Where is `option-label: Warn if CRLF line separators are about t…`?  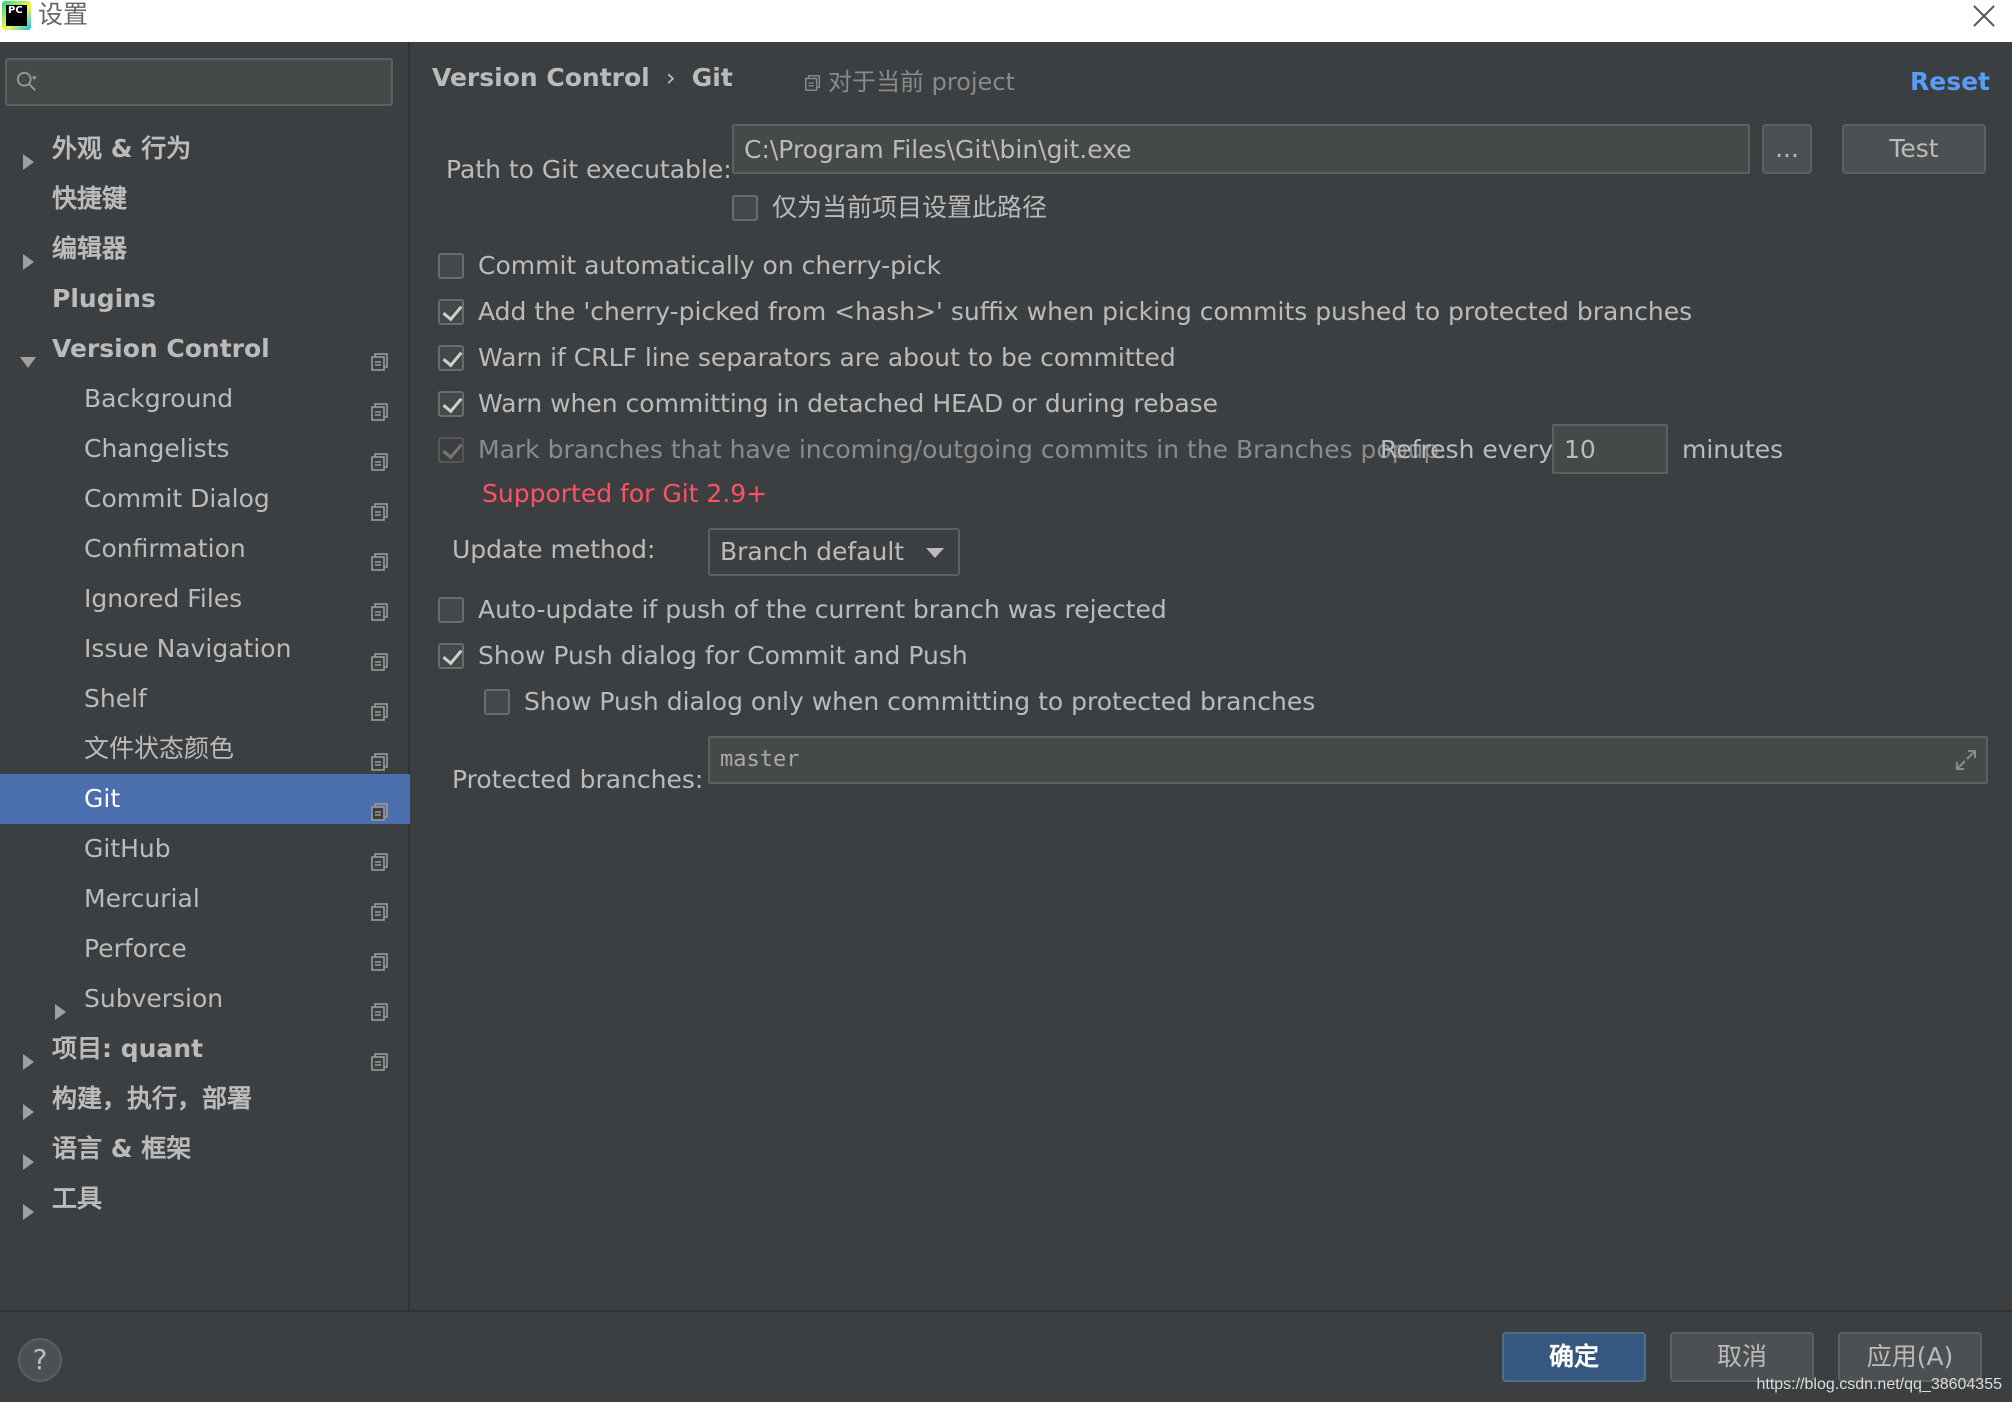 option-label: Warn if CRLF line separators are about t… is located at coordinates (827, 357).